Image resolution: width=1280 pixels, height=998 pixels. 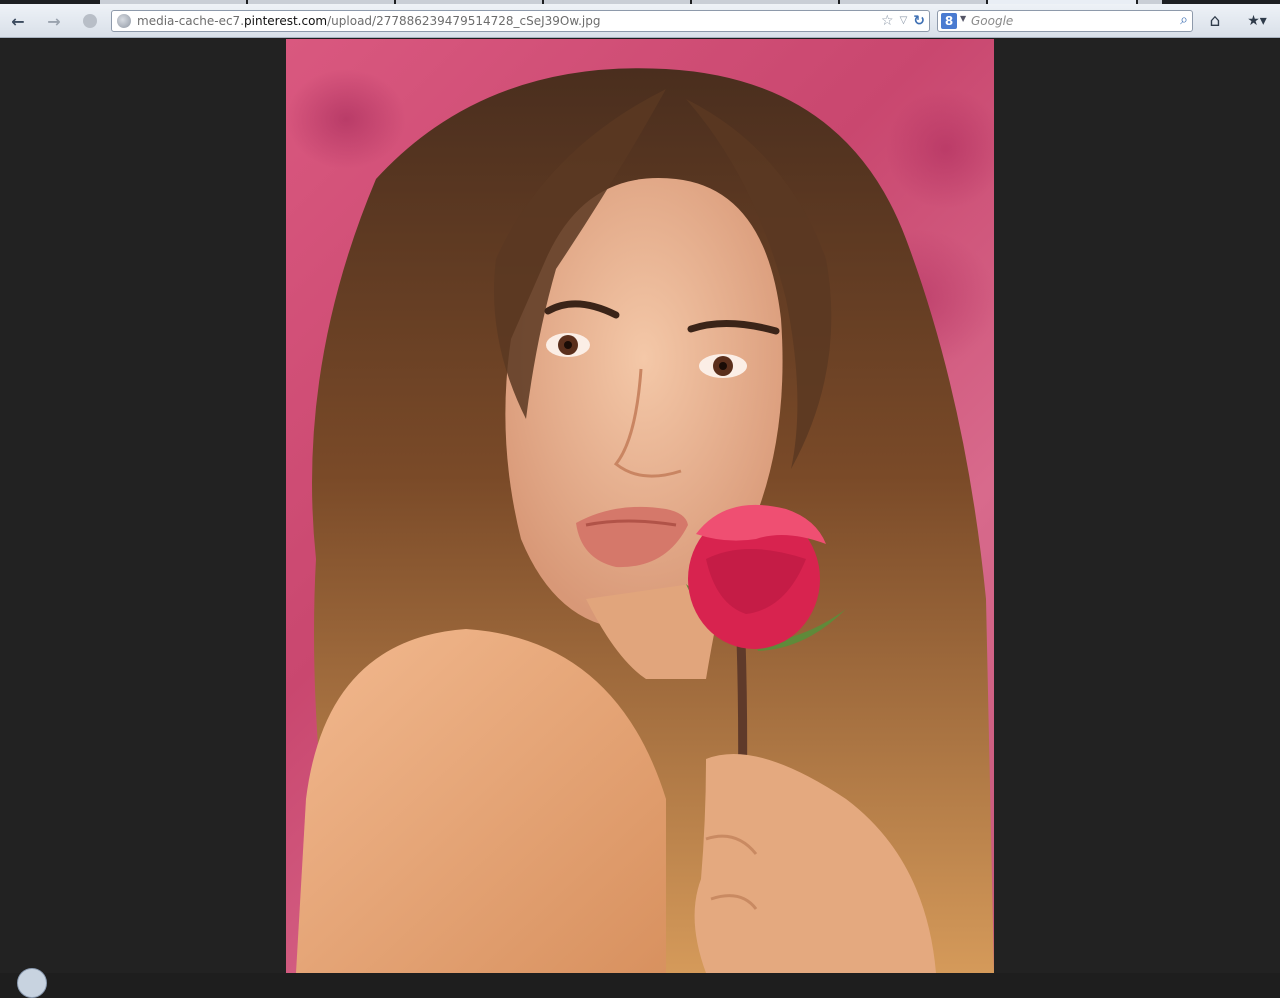 I want to click on back-arrow-icon: ←, so click(x=18, y=21).